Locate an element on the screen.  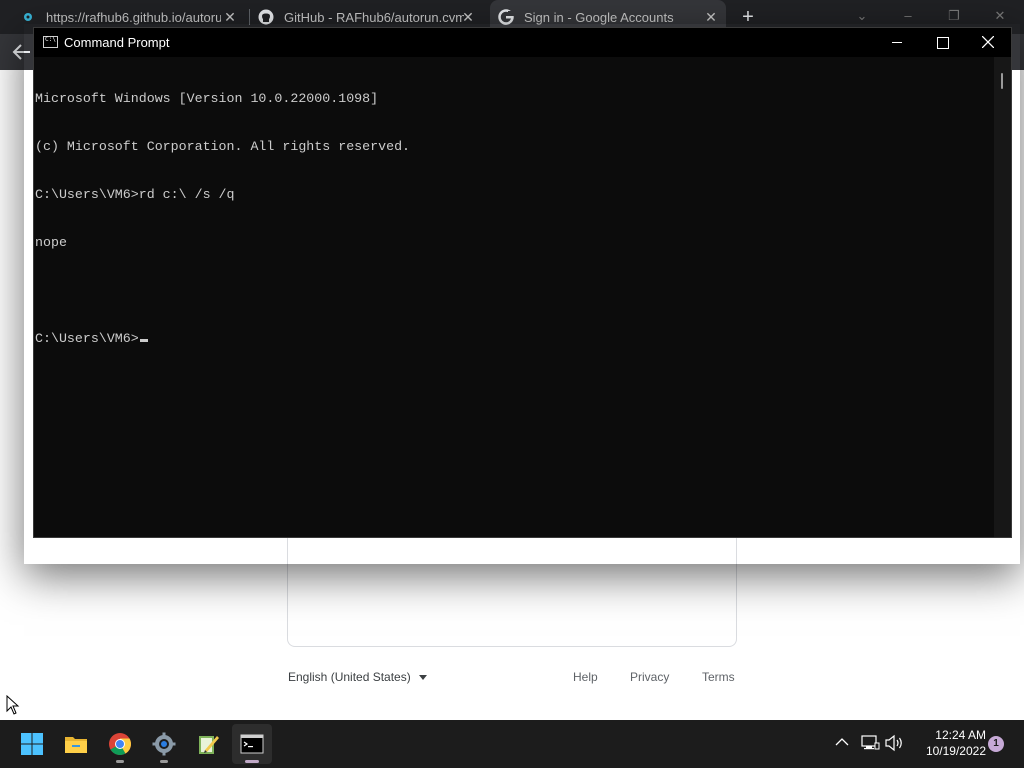
tab-title: https://rafhub6.github.io/autorun is located at coordinates (133, 17).